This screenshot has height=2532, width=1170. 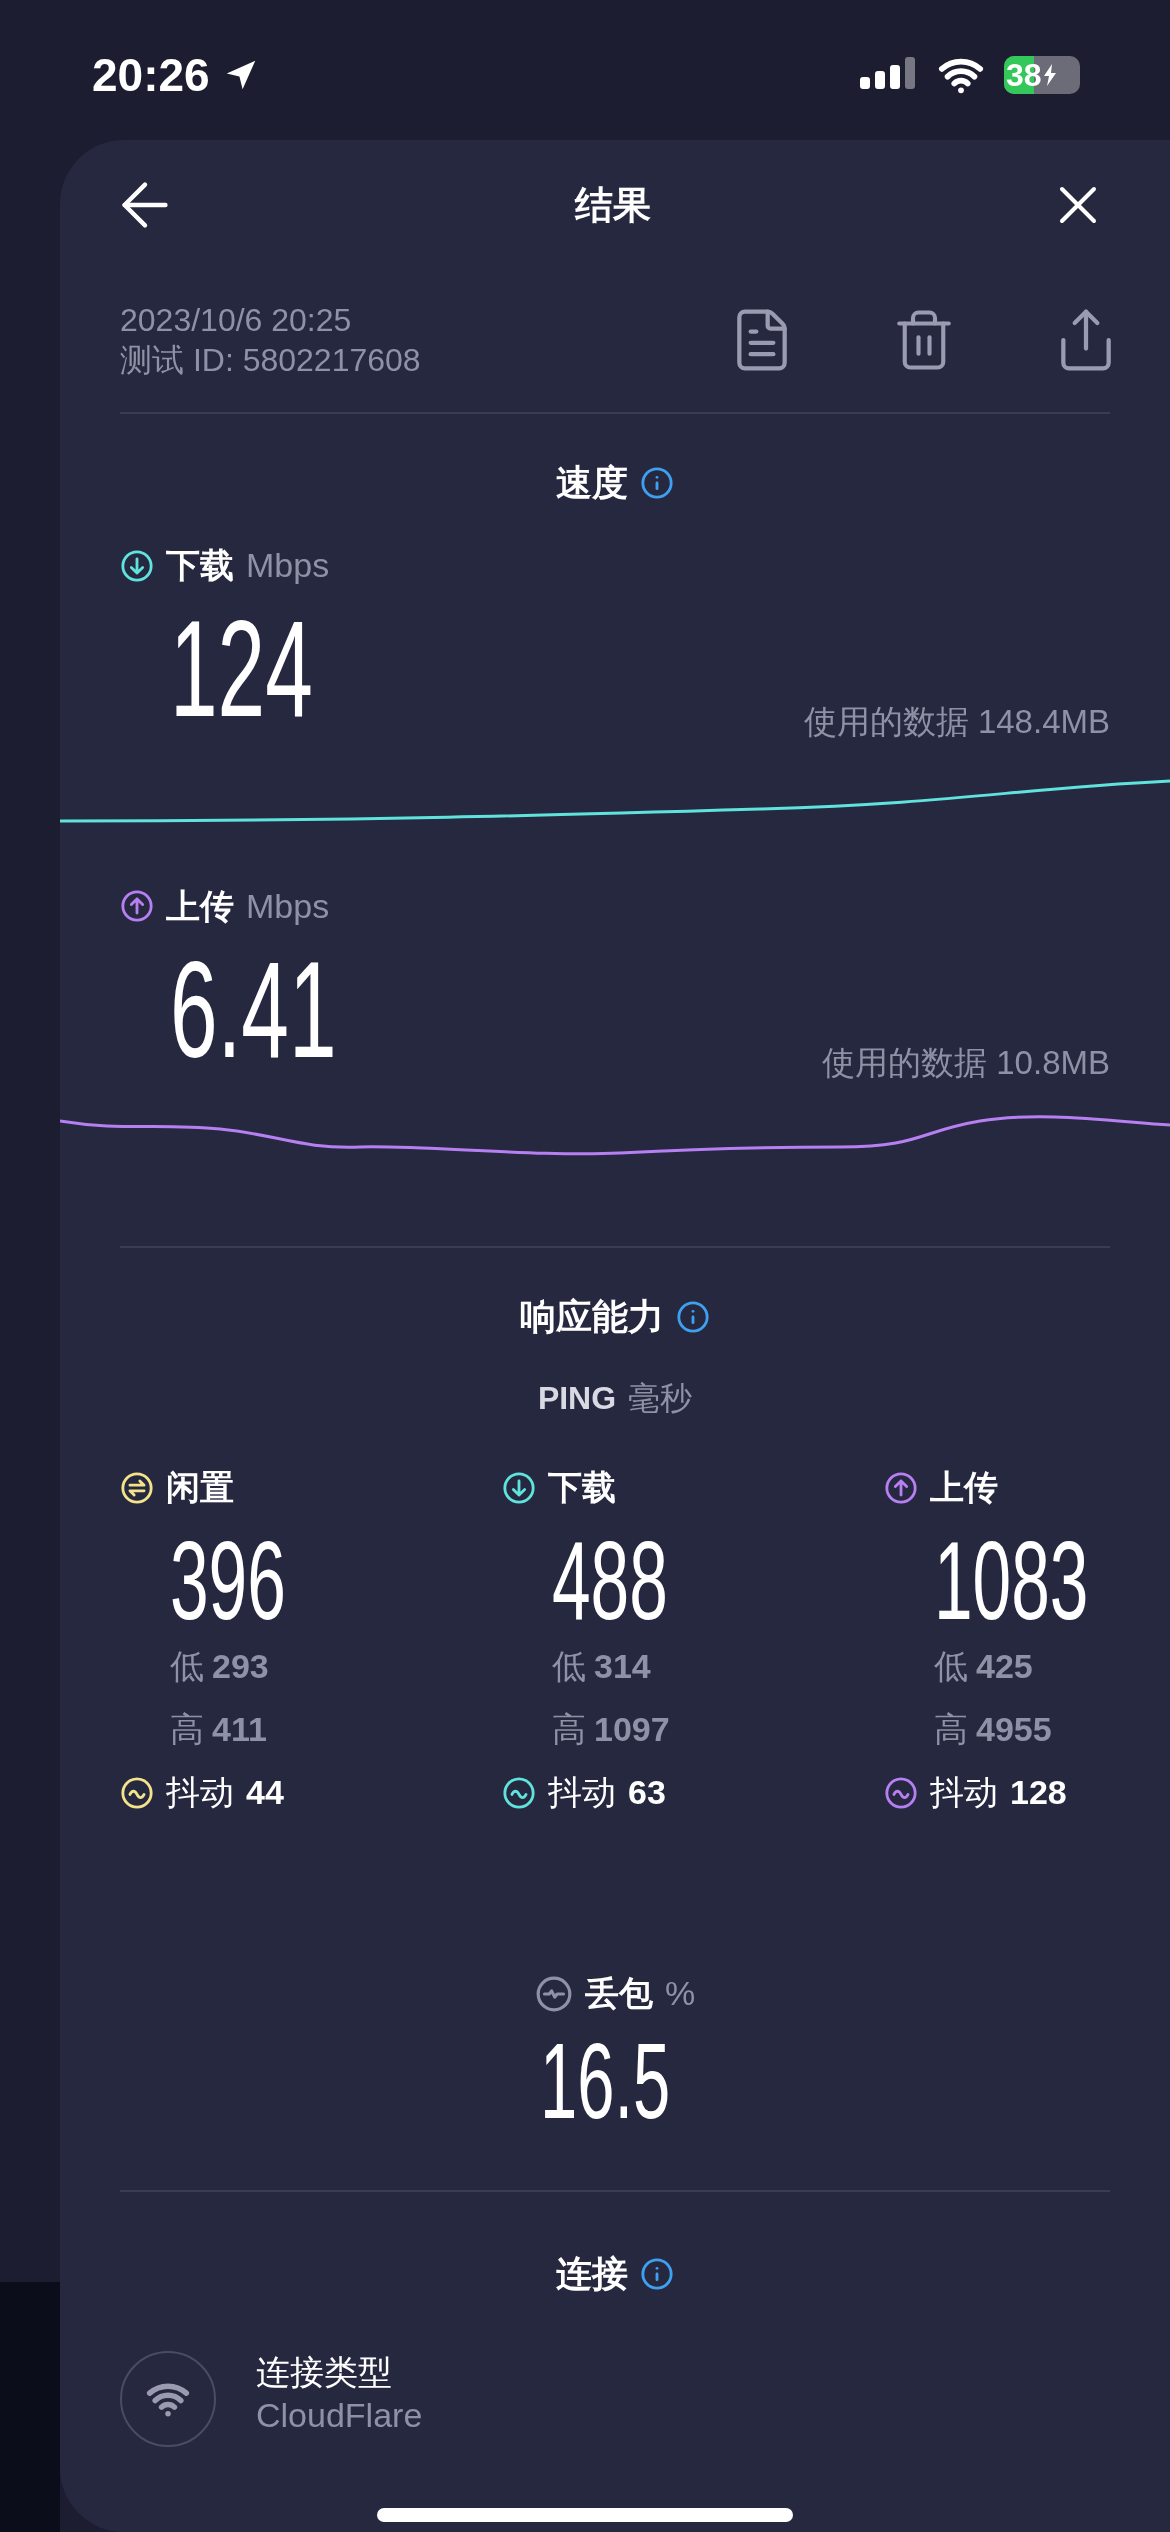 I want to click on data-used-text: 使用的数据 10.8MB, so click(x=966, y=1062).